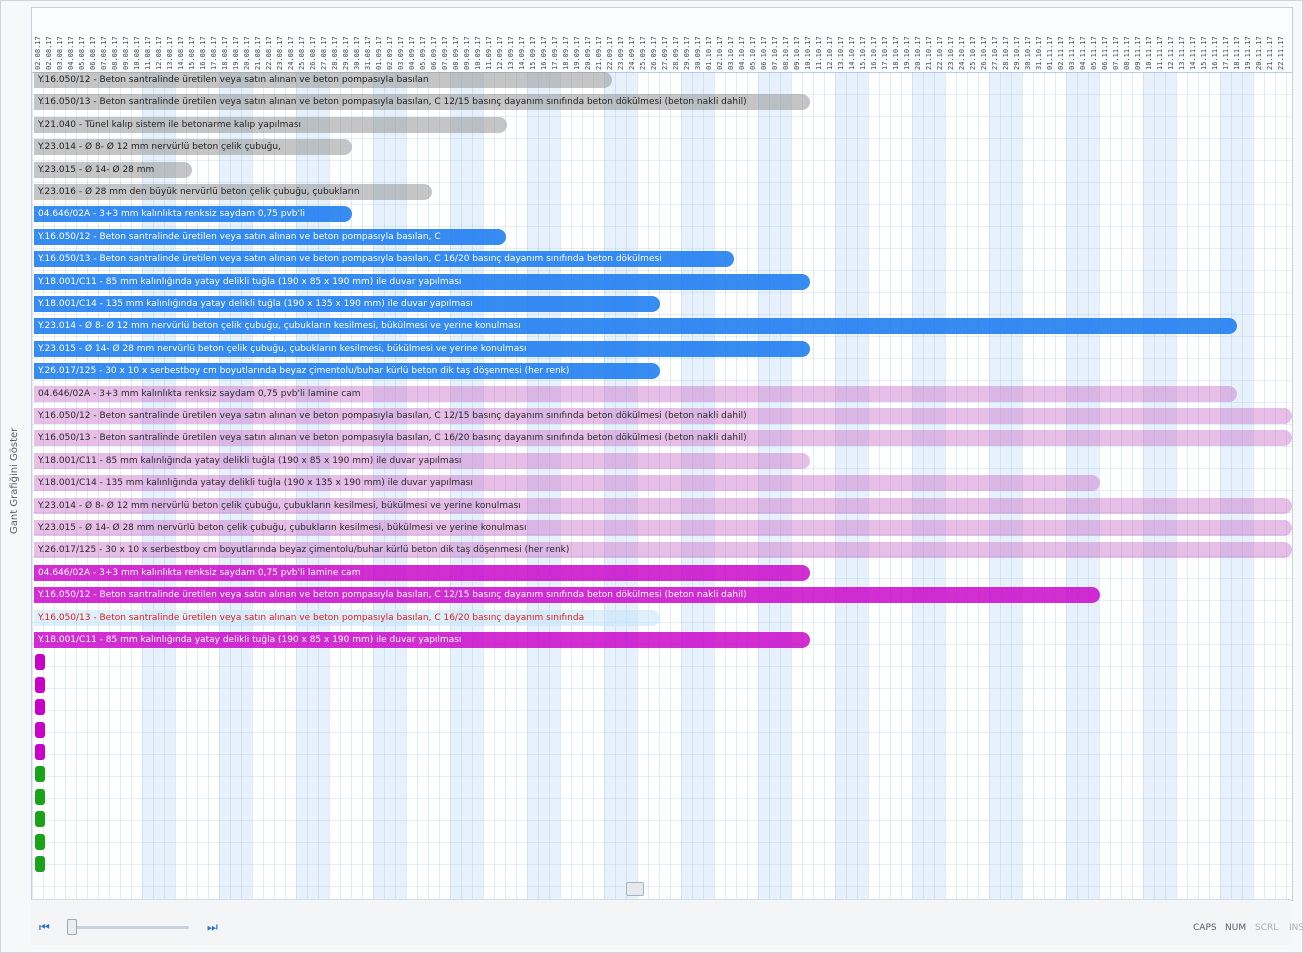  Describe the element at coordinates (1050, 53) in the screenshot. I see `date-column-header: 01.11.17` at that location.